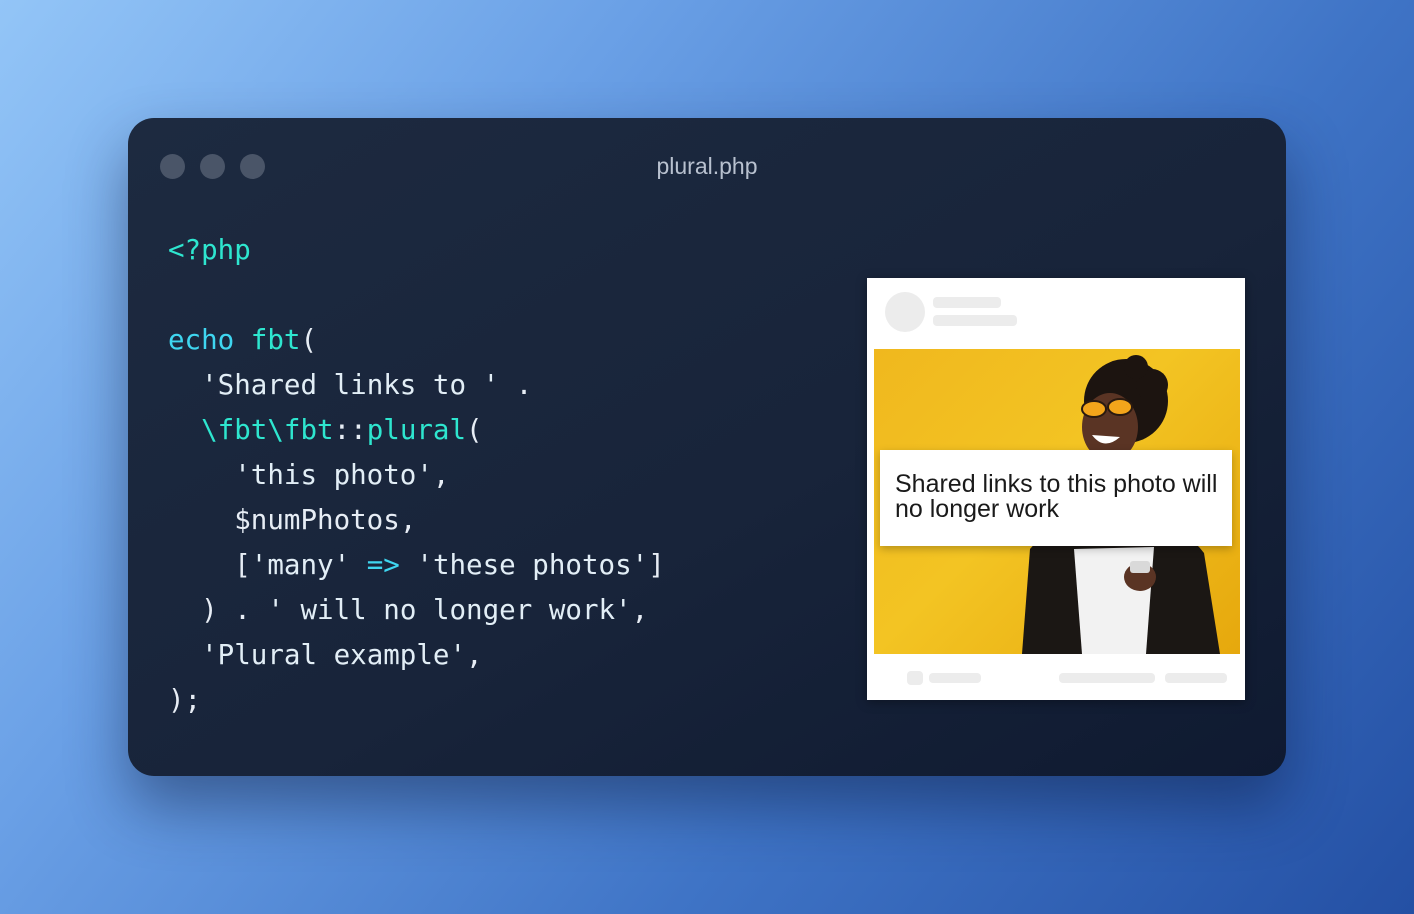 This screenshot has height=914, width=1414. I want to click on name-placeholder, so click(967, 302).